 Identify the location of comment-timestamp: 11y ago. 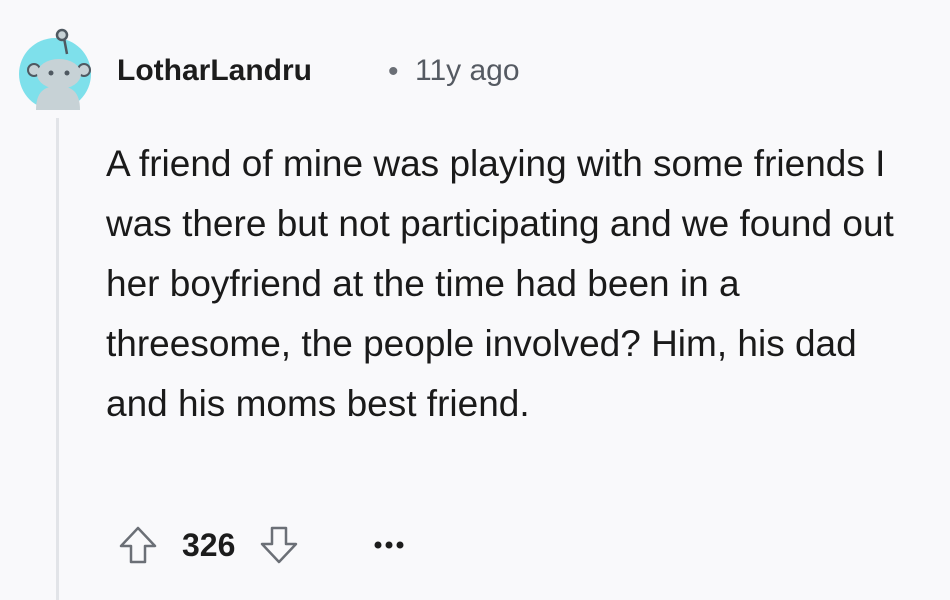
(467, 71).